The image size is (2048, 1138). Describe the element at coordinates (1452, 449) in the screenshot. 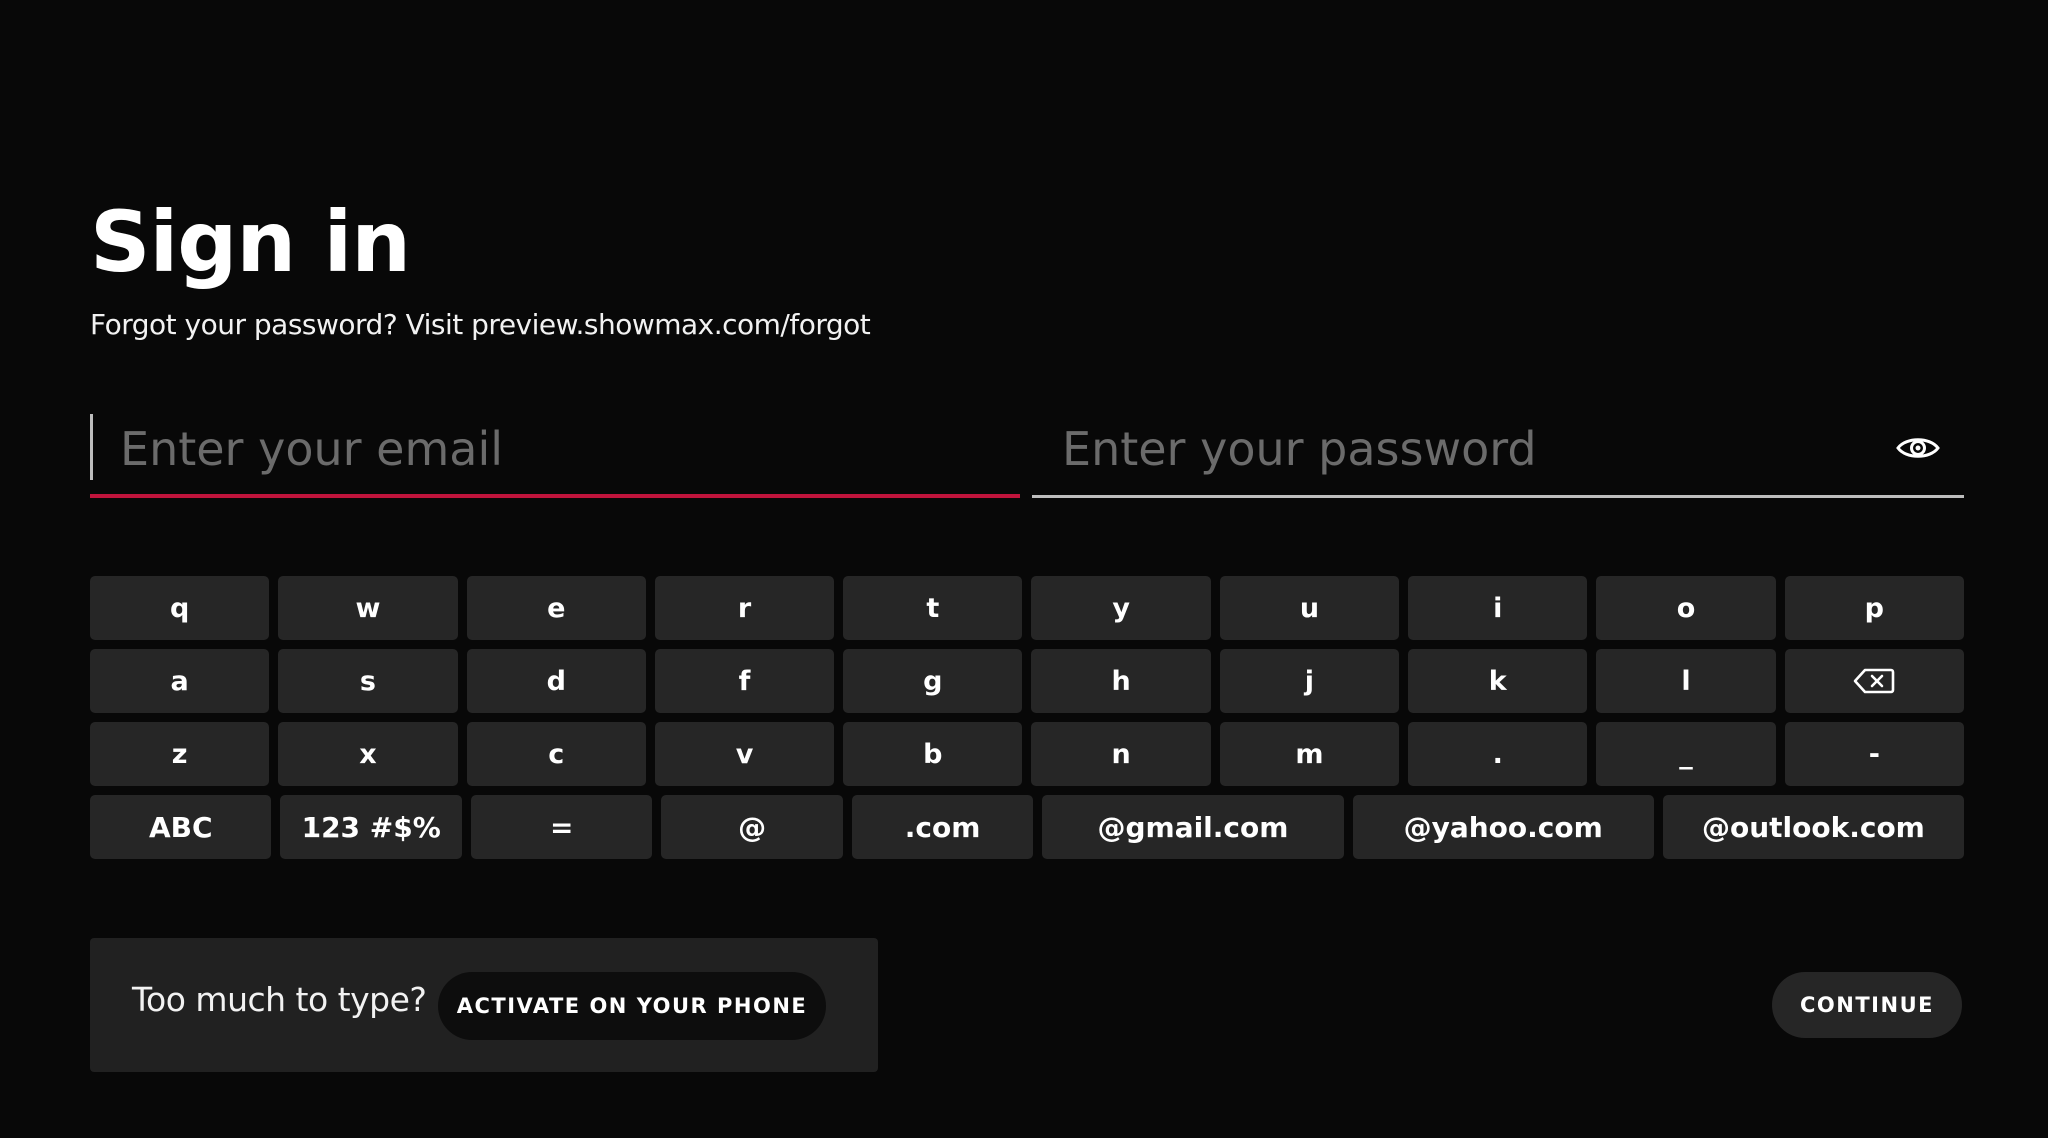

I see `password-input` at that location.